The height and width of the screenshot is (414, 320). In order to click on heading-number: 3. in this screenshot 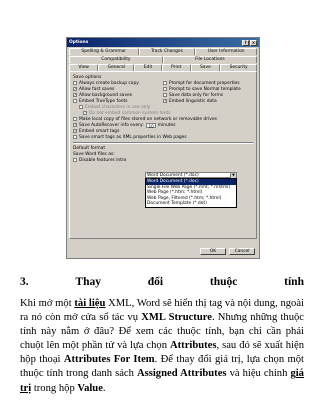, I will do `click(24, 282)`.